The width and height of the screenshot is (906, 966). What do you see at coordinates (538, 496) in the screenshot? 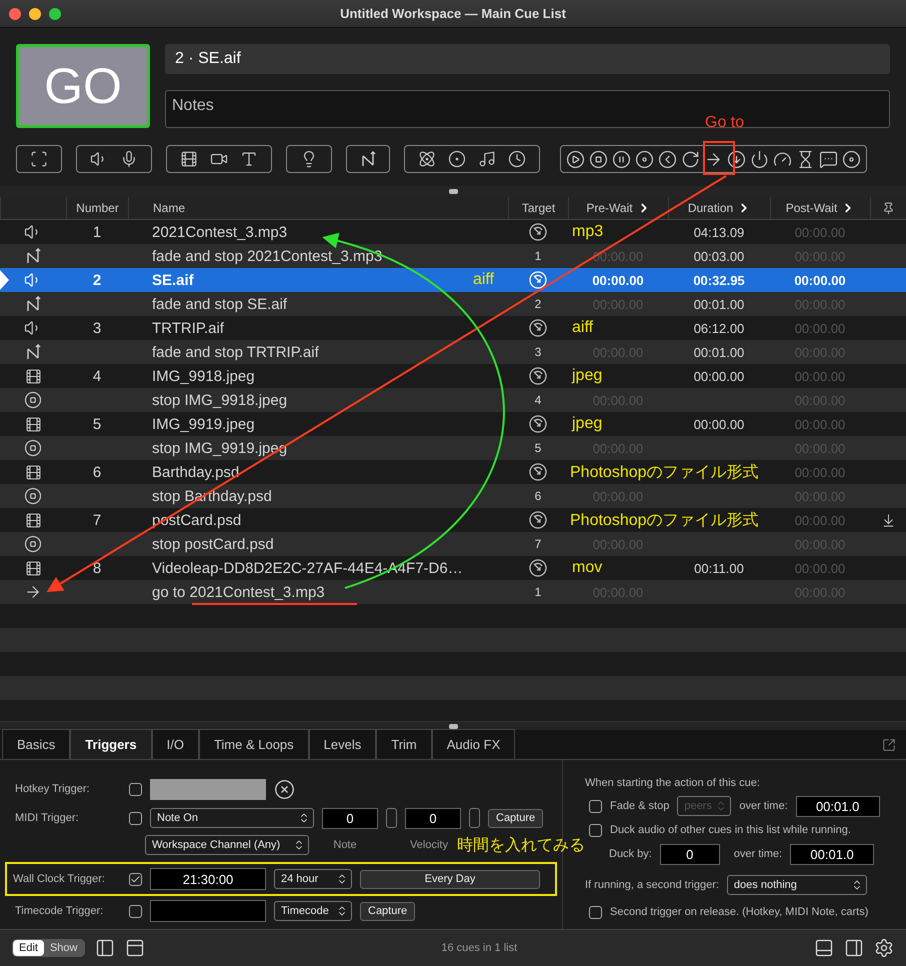
I see `cue-target: 6` at bounding box center [538, 496].